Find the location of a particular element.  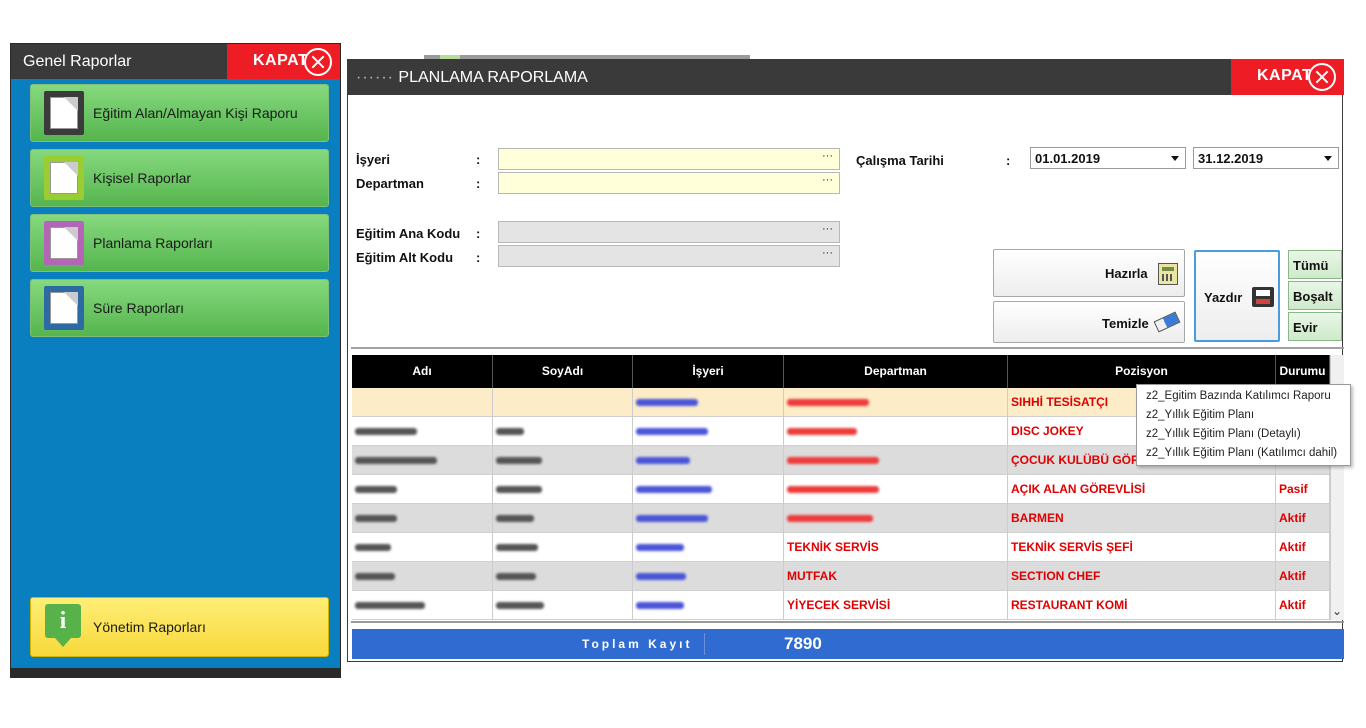

clear-selection-label: Boşalt is located at coordinates (1313, 296).